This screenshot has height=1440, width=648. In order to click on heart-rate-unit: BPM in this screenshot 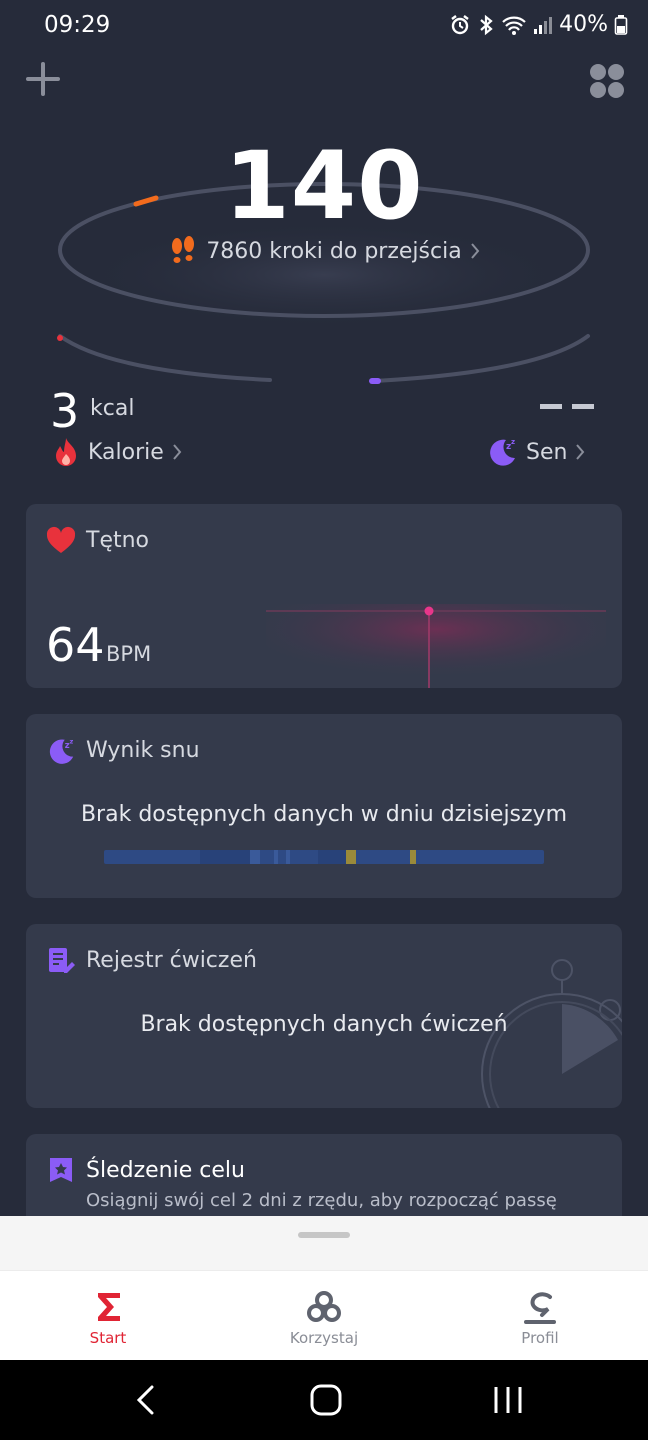, I will do `click(129, 654)`.